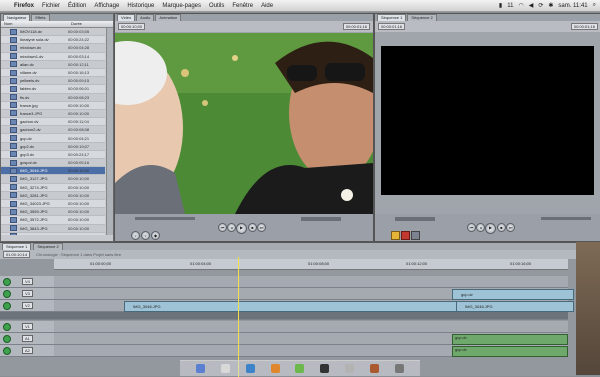  Describe the element at coordinates (566, 218) in the screenshot. I see `canvas-jog` at that location.